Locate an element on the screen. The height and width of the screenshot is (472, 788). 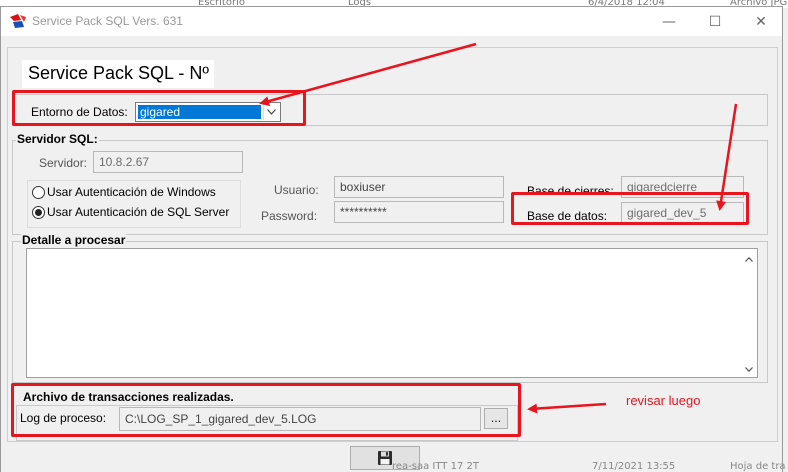
arrow-to-base-datos is located at coordinates (727, 157).